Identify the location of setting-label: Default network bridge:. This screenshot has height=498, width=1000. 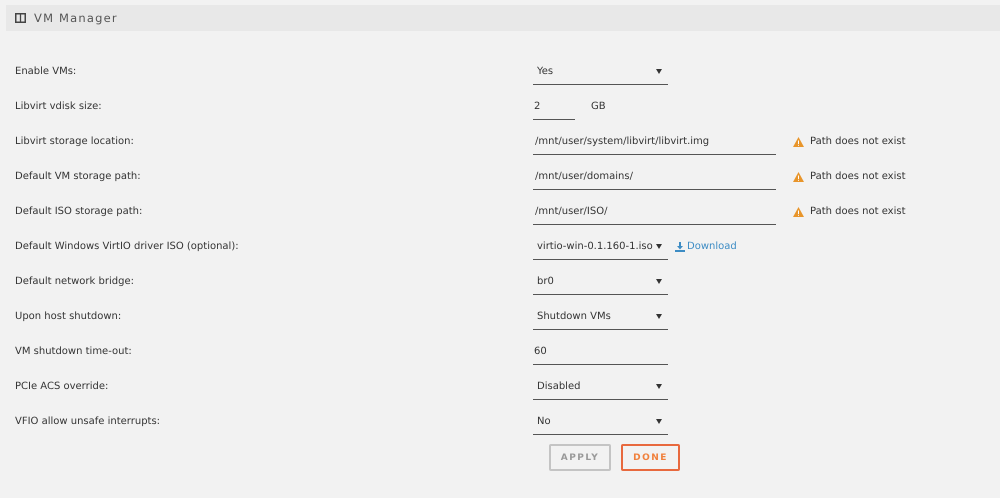
(74, 281).